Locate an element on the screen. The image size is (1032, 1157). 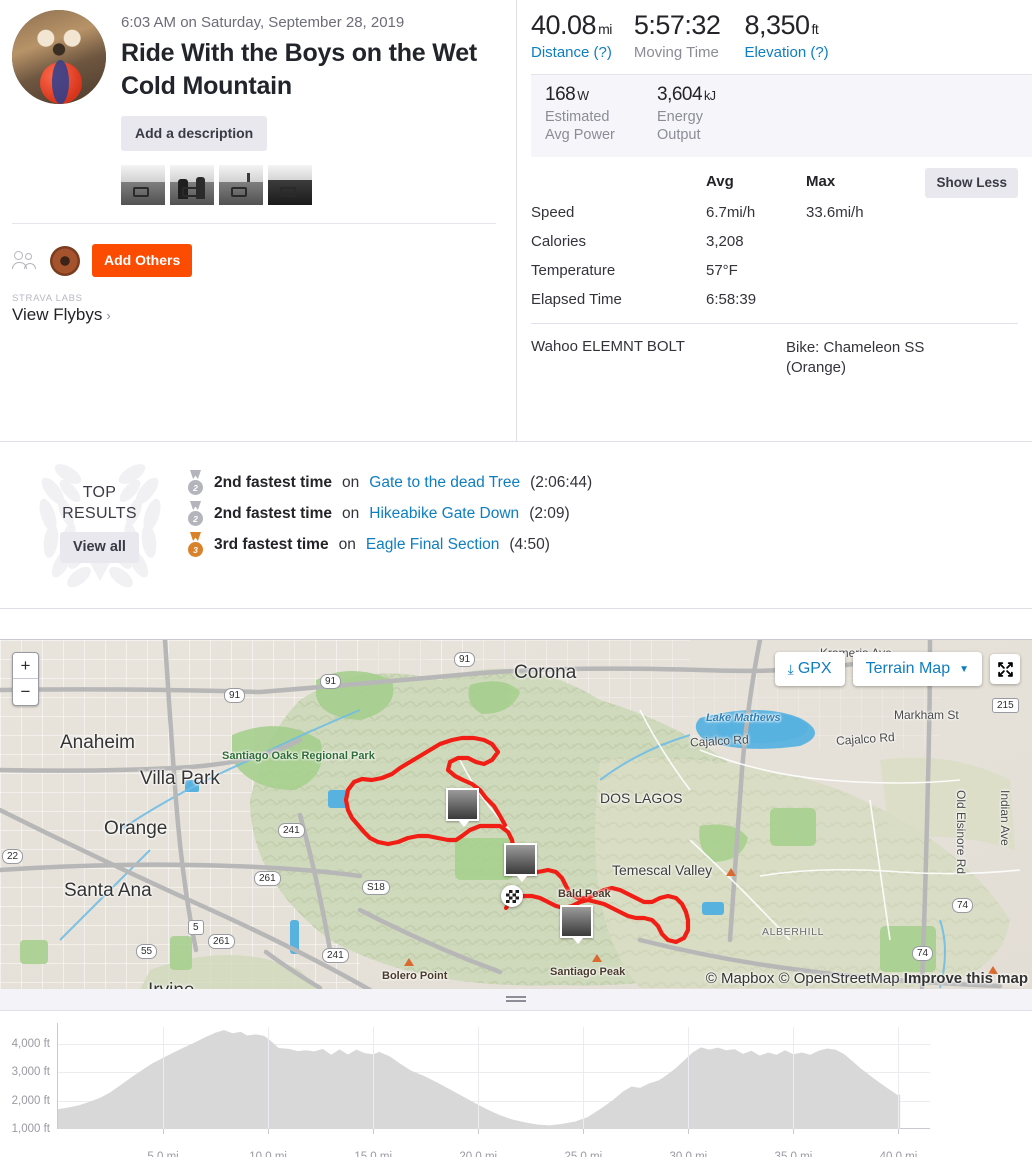
attribution-osm: © OpenStreetMap is located at coordinates (839, 978).